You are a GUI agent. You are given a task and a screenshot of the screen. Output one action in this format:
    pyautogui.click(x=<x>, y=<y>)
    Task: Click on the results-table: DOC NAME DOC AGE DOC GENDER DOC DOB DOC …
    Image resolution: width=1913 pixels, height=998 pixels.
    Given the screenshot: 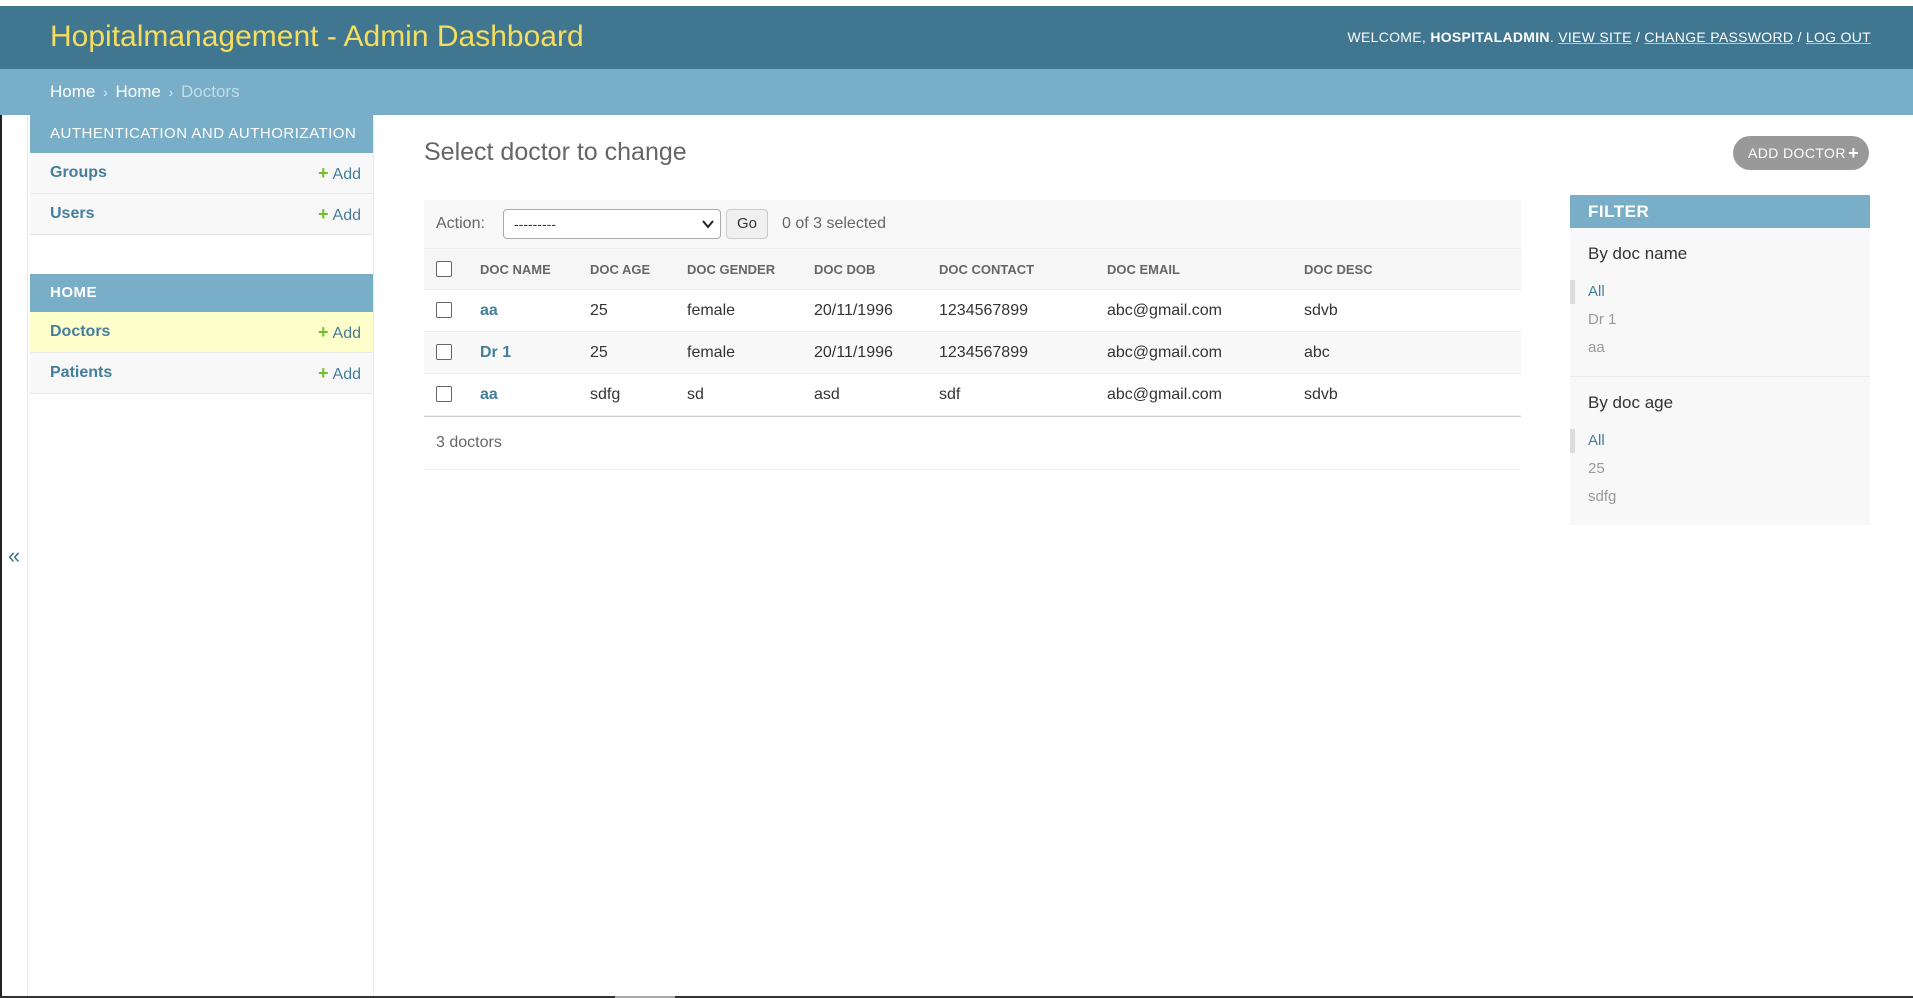 What is the action you would take?
    pyautogui.click(x=972, y=332)
    